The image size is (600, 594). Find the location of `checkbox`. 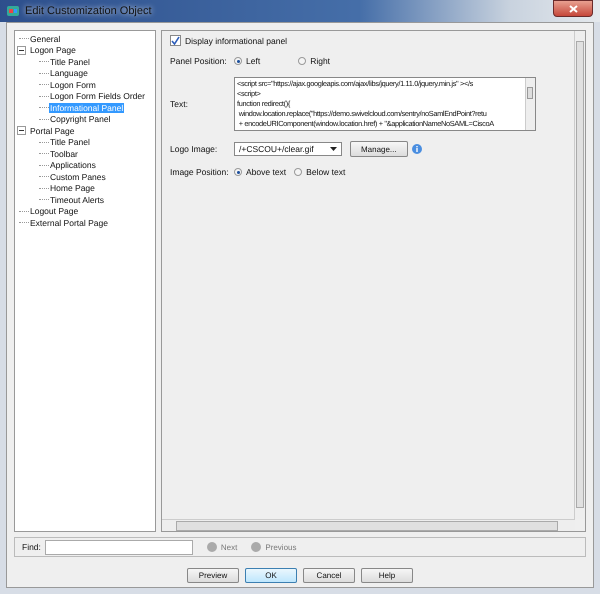

checkbox is located at coordinates (175, 40).